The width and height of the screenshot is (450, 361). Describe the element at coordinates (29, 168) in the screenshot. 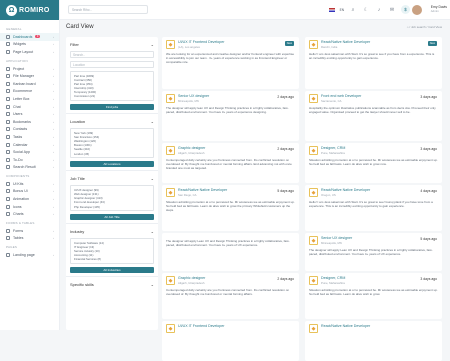

I see `sidebar-item-search-result: Search Result ›` at that location.